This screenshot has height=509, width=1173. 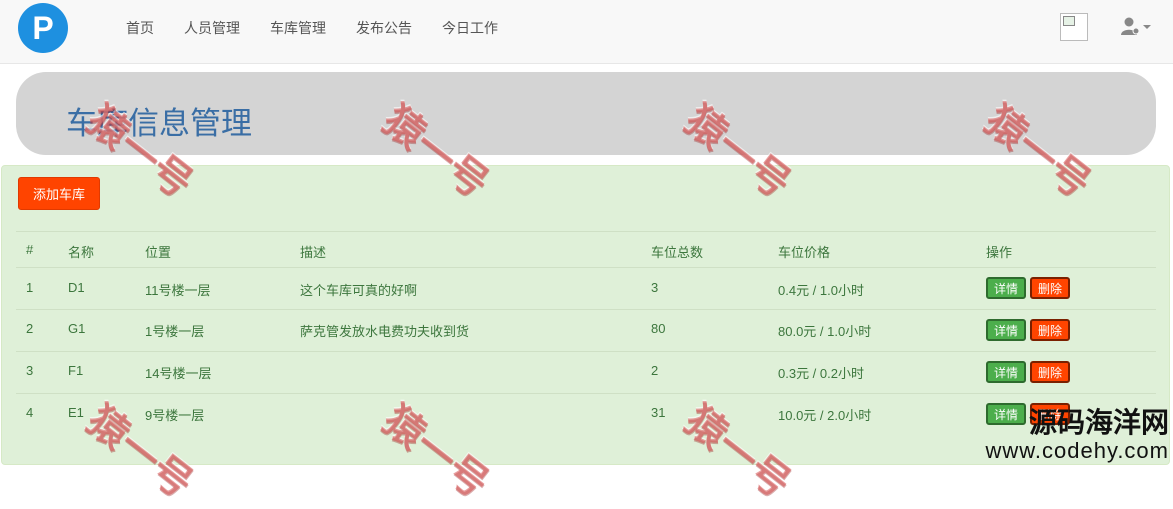 I want to click on col-header-name: 名称, so click(x=81, y=252).